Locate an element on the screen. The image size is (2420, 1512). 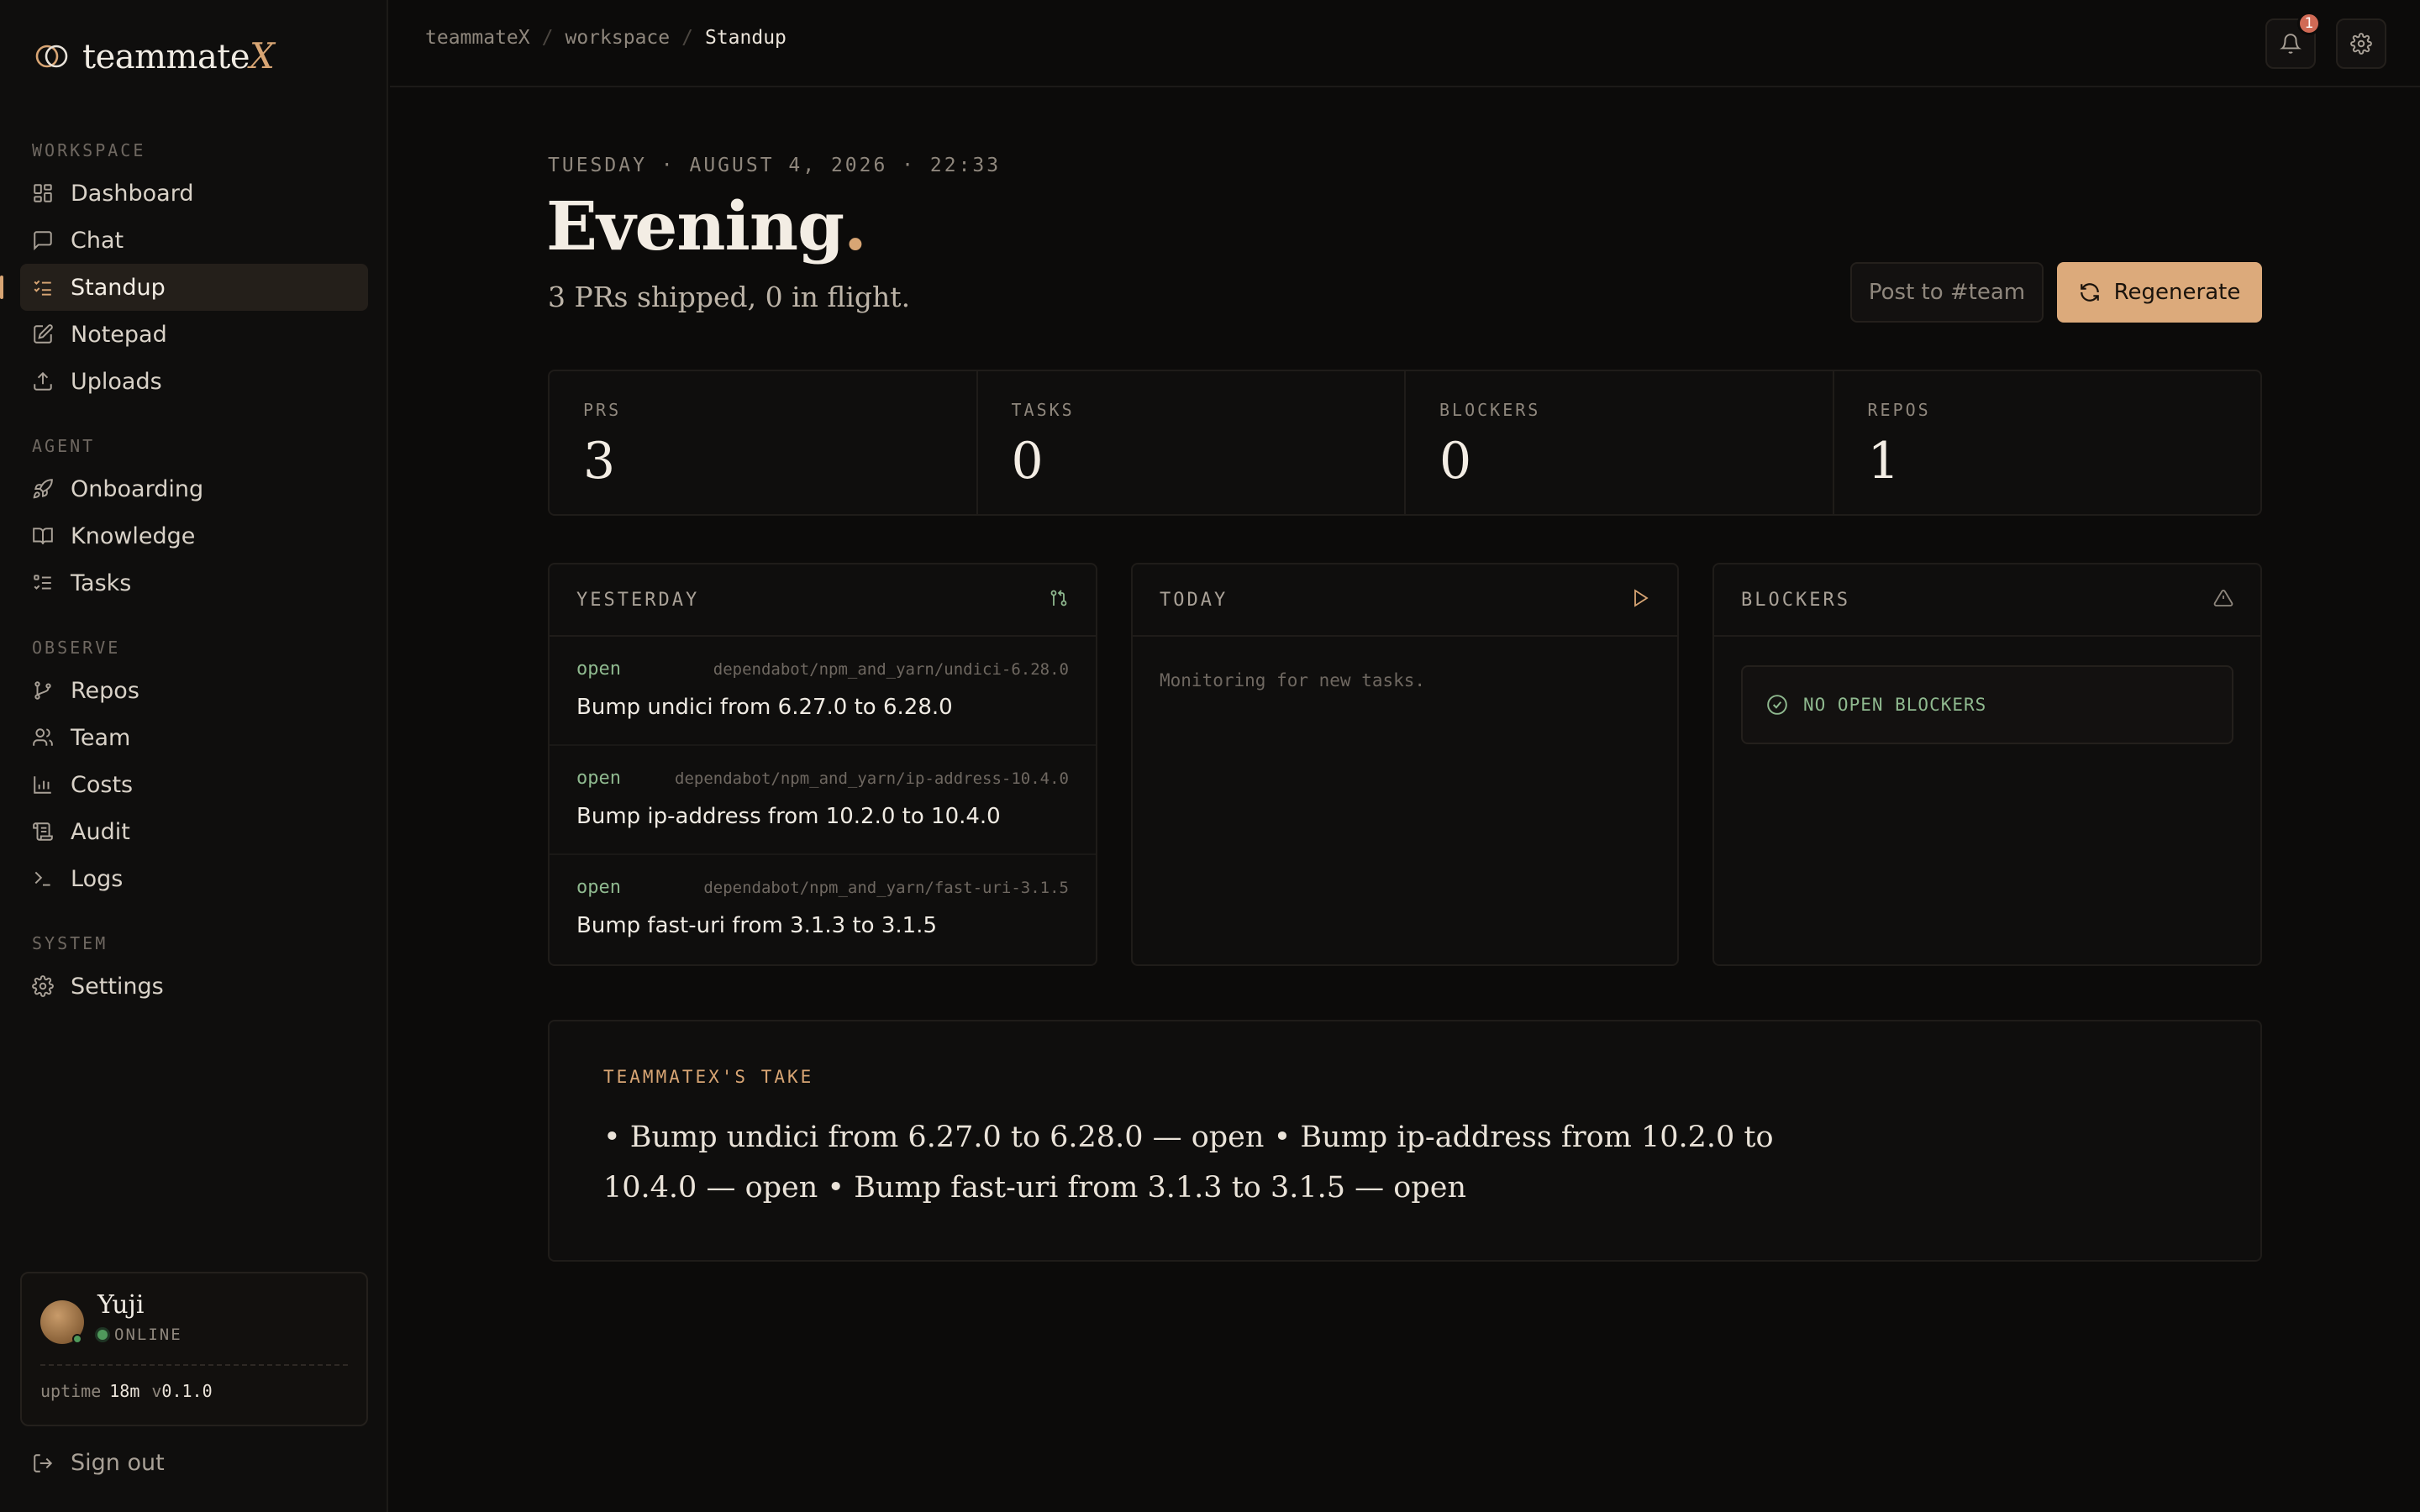
sidebar-item-audit: Audit is located at coordinates (194, 831).